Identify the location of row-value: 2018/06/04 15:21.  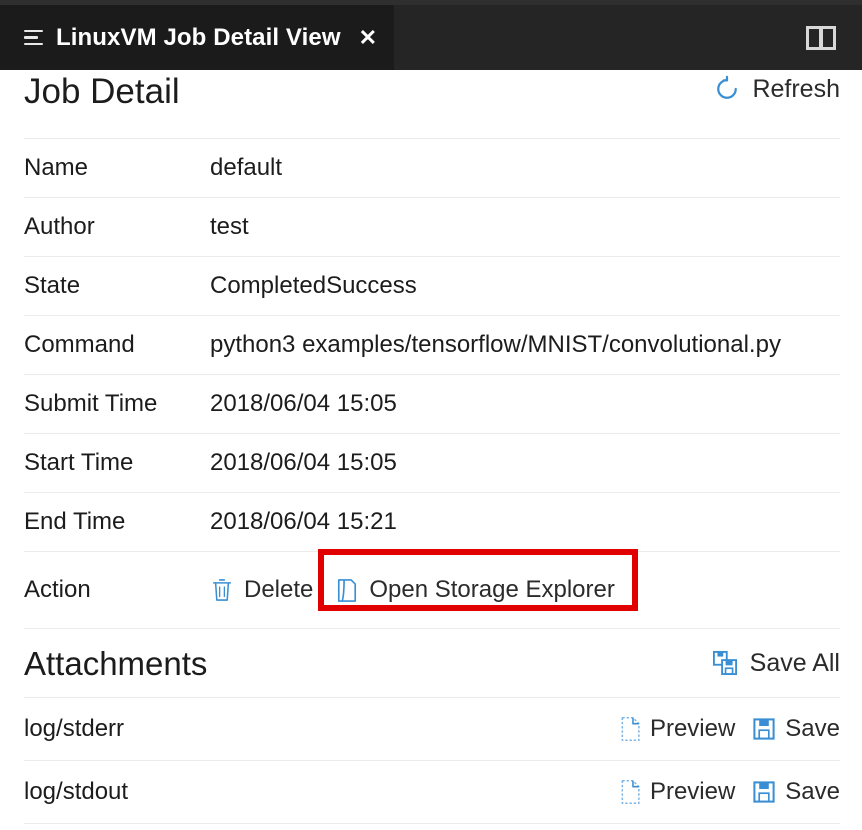
(303, 521).